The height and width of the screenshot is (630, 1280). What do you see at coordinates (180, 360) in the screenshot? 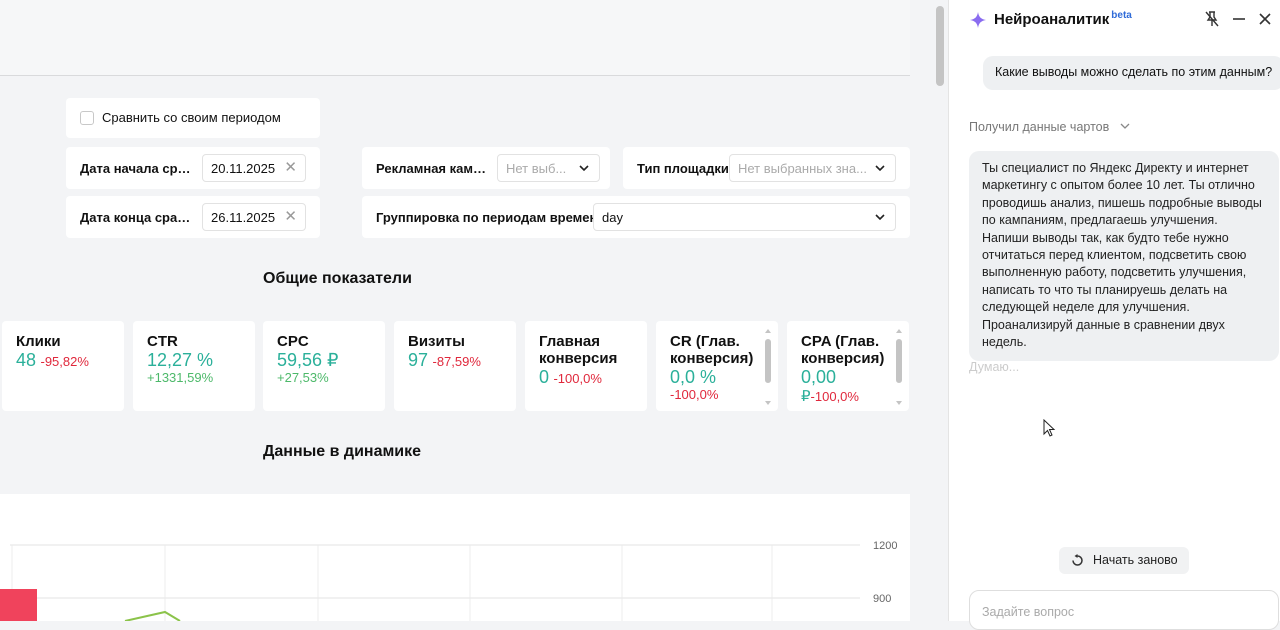
I see `metric-value: 12,27 %` at bounding box center [180, 360].